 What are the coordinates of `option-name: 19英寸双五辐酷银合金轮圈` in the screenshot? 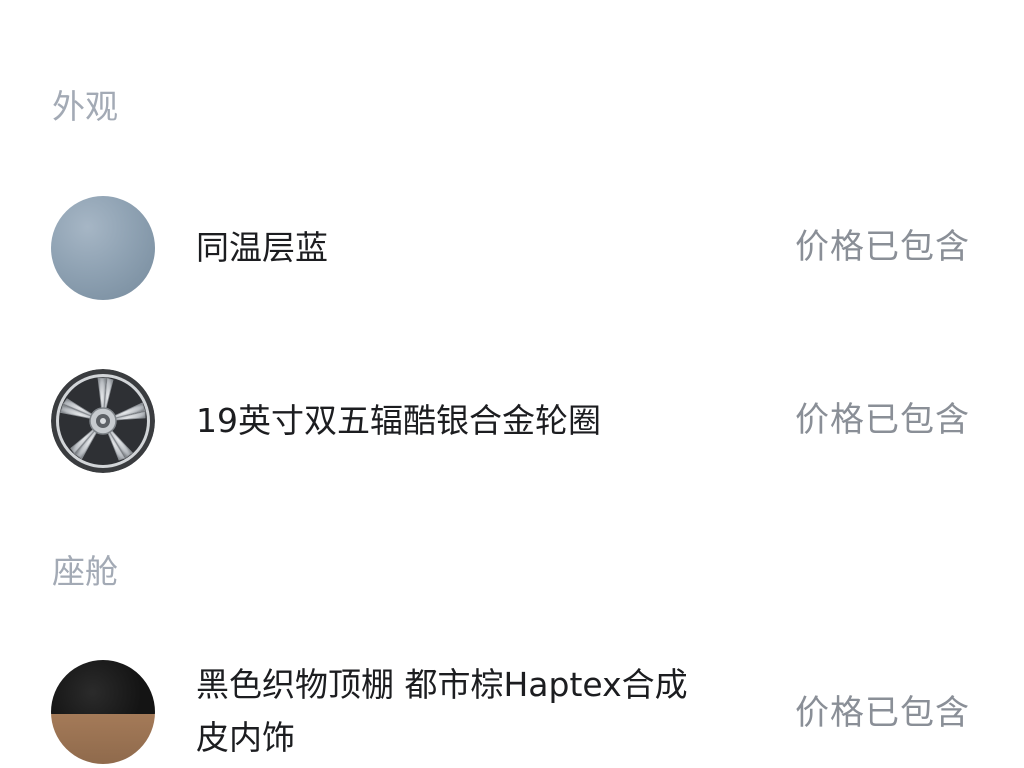 It's located at (398, 420).